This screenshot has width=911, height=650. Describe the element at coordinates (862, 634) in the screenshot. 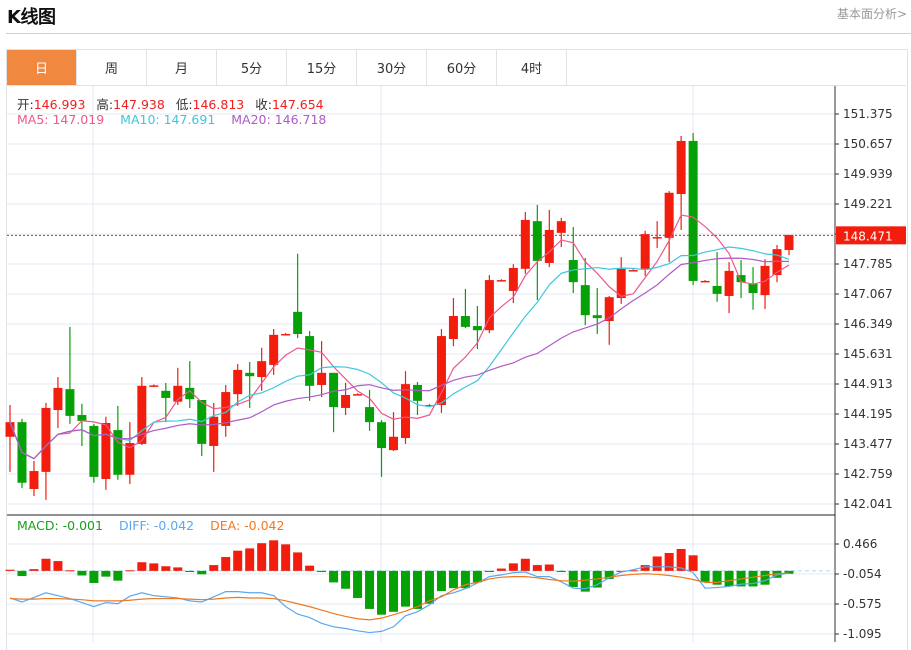

I see `macd-tick-label: -1.095` at that location.